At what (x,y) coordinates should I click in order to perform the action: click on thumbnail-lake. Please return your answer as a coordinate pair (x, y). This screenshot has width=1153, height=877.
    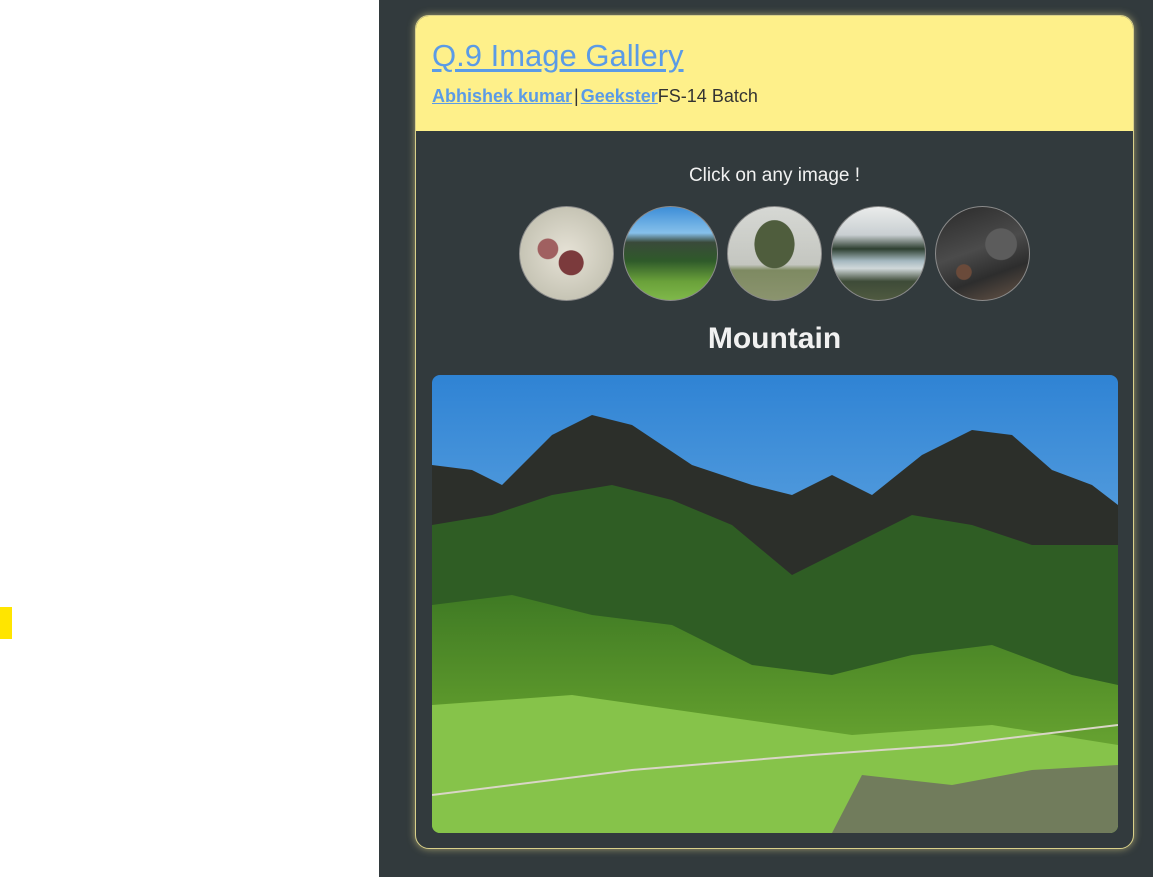
    Looking at the image, I should click on (878, 253).